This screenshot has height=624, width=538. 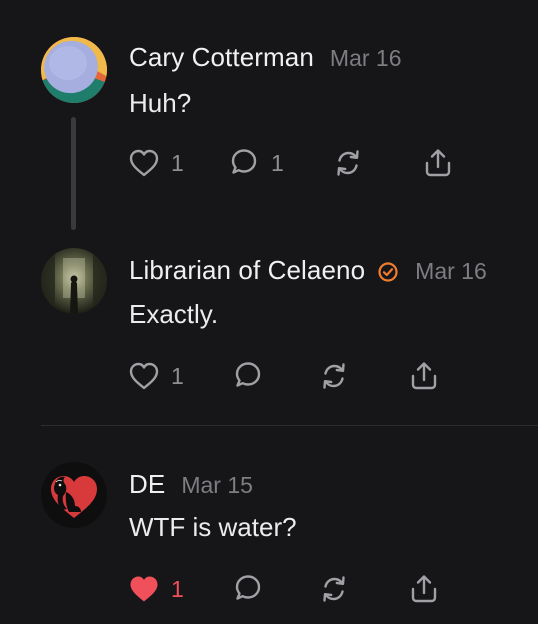 What do you see at coordinates (217, 485) in the screenshot?
I see `post-date: Mar 15` at bounding box center [217, 485].